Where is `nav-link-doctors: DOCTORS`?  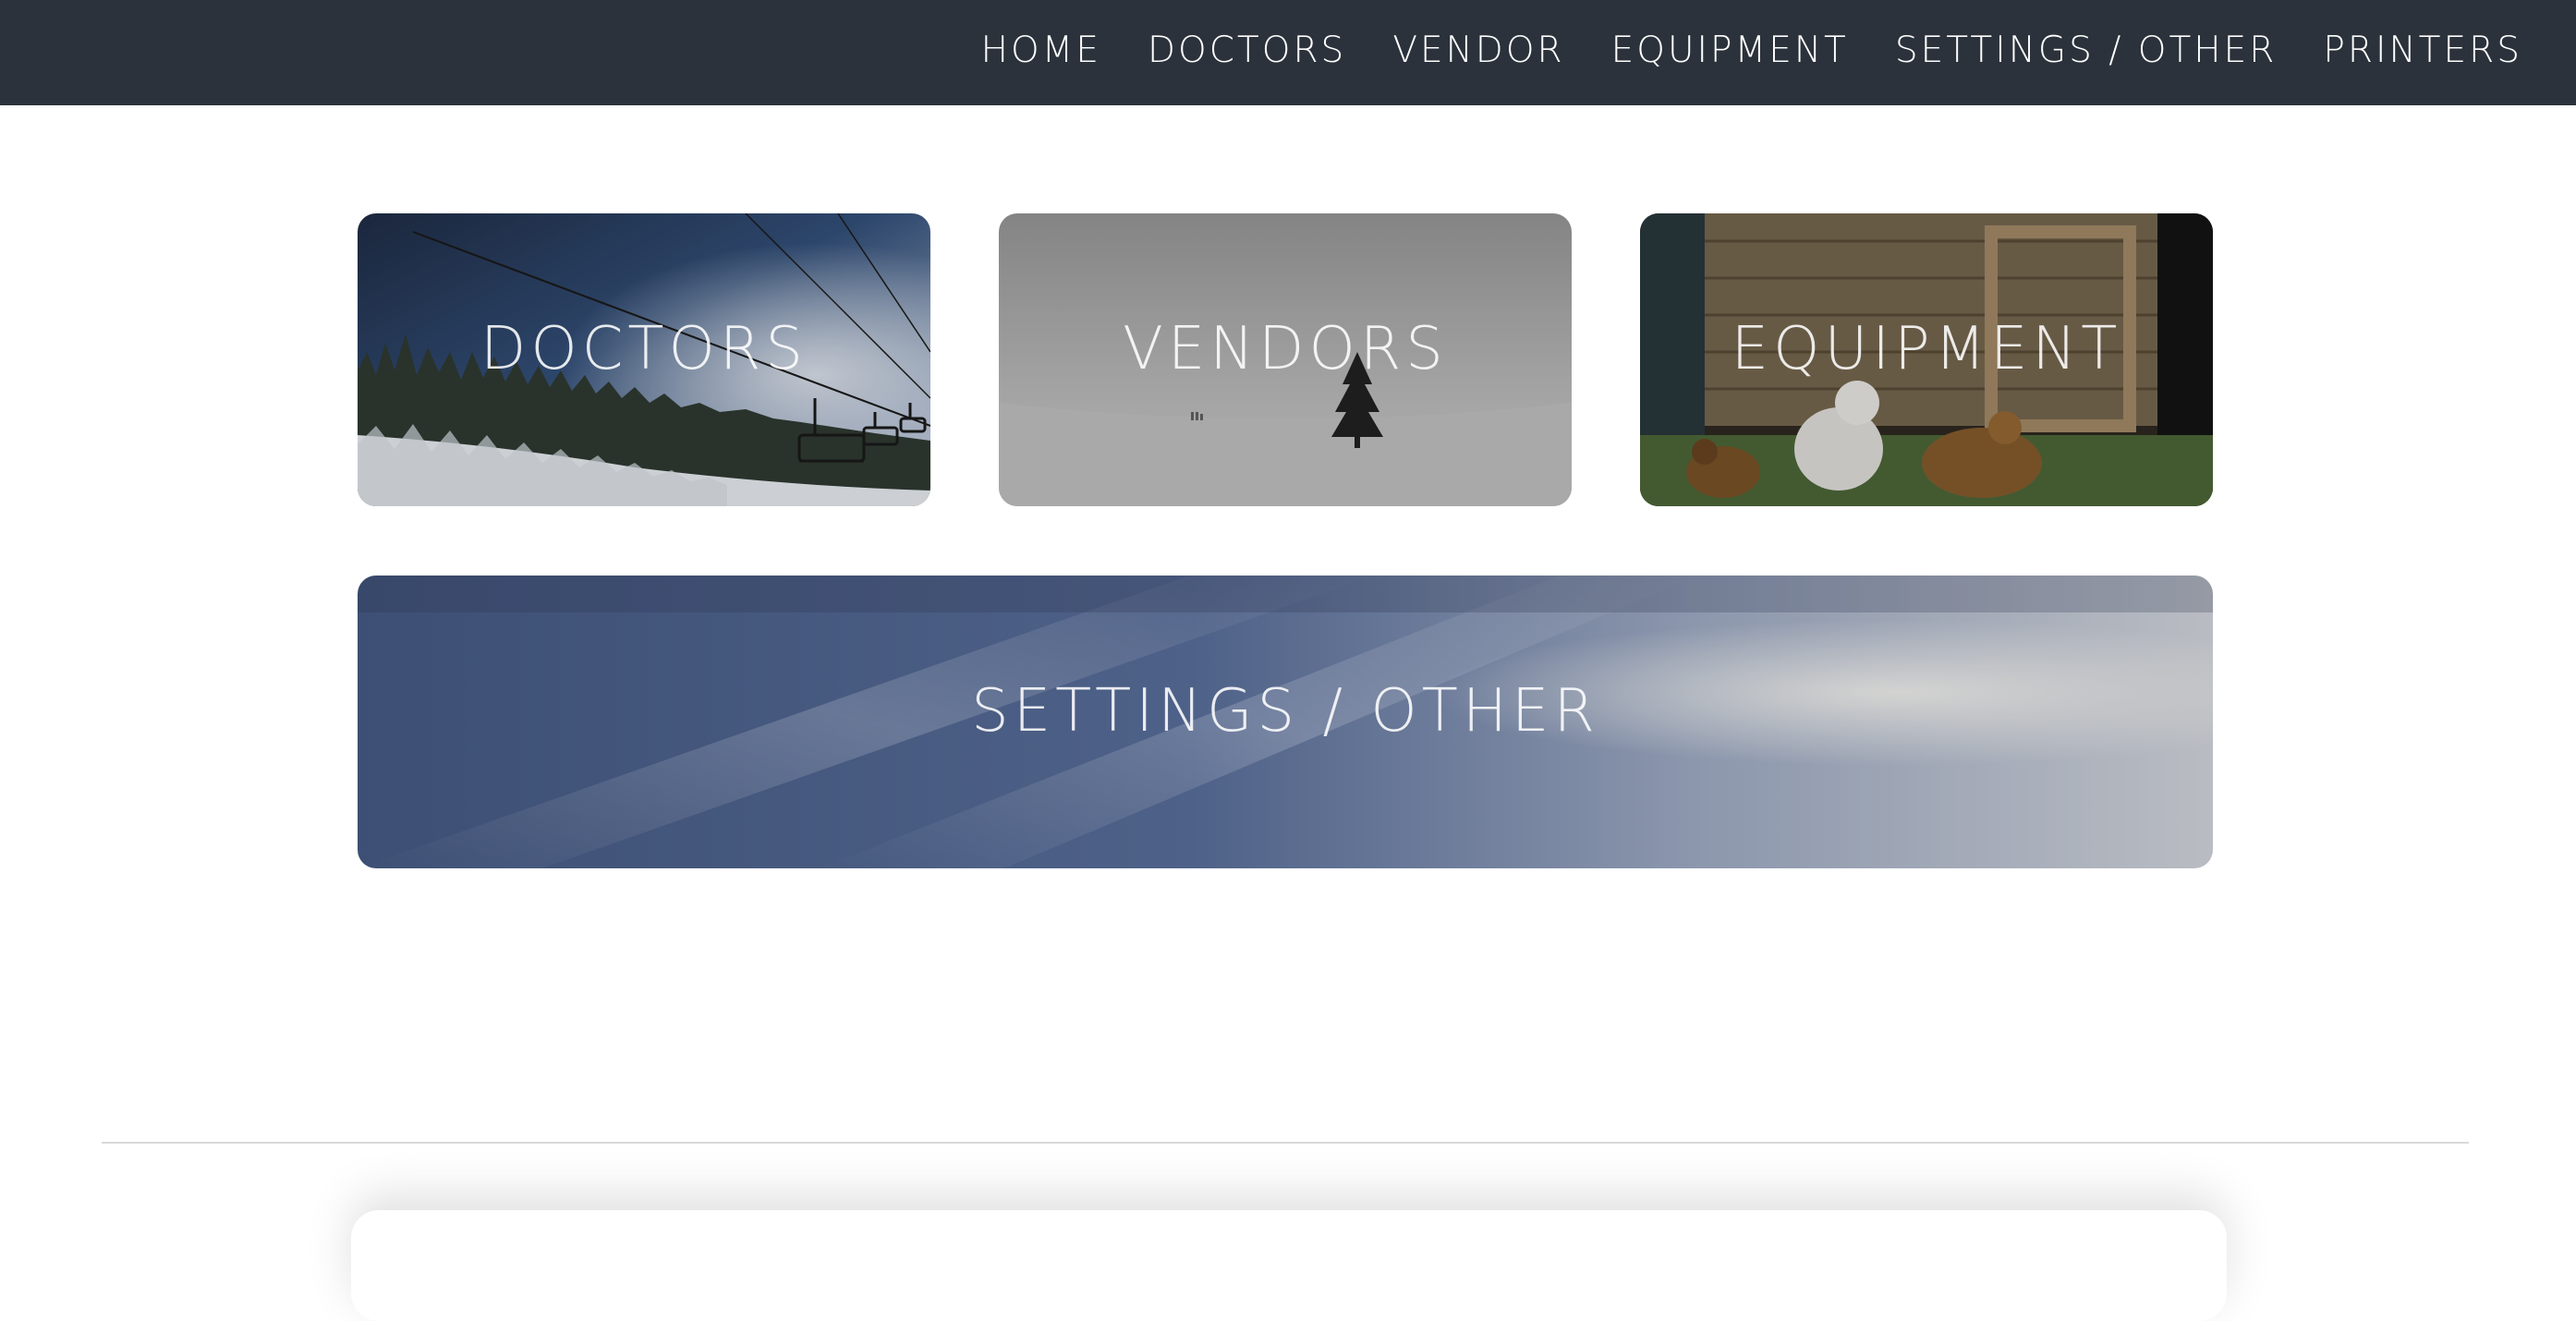
nav-link-doctors: DOCTORS is located at coordinates (1247, 50).